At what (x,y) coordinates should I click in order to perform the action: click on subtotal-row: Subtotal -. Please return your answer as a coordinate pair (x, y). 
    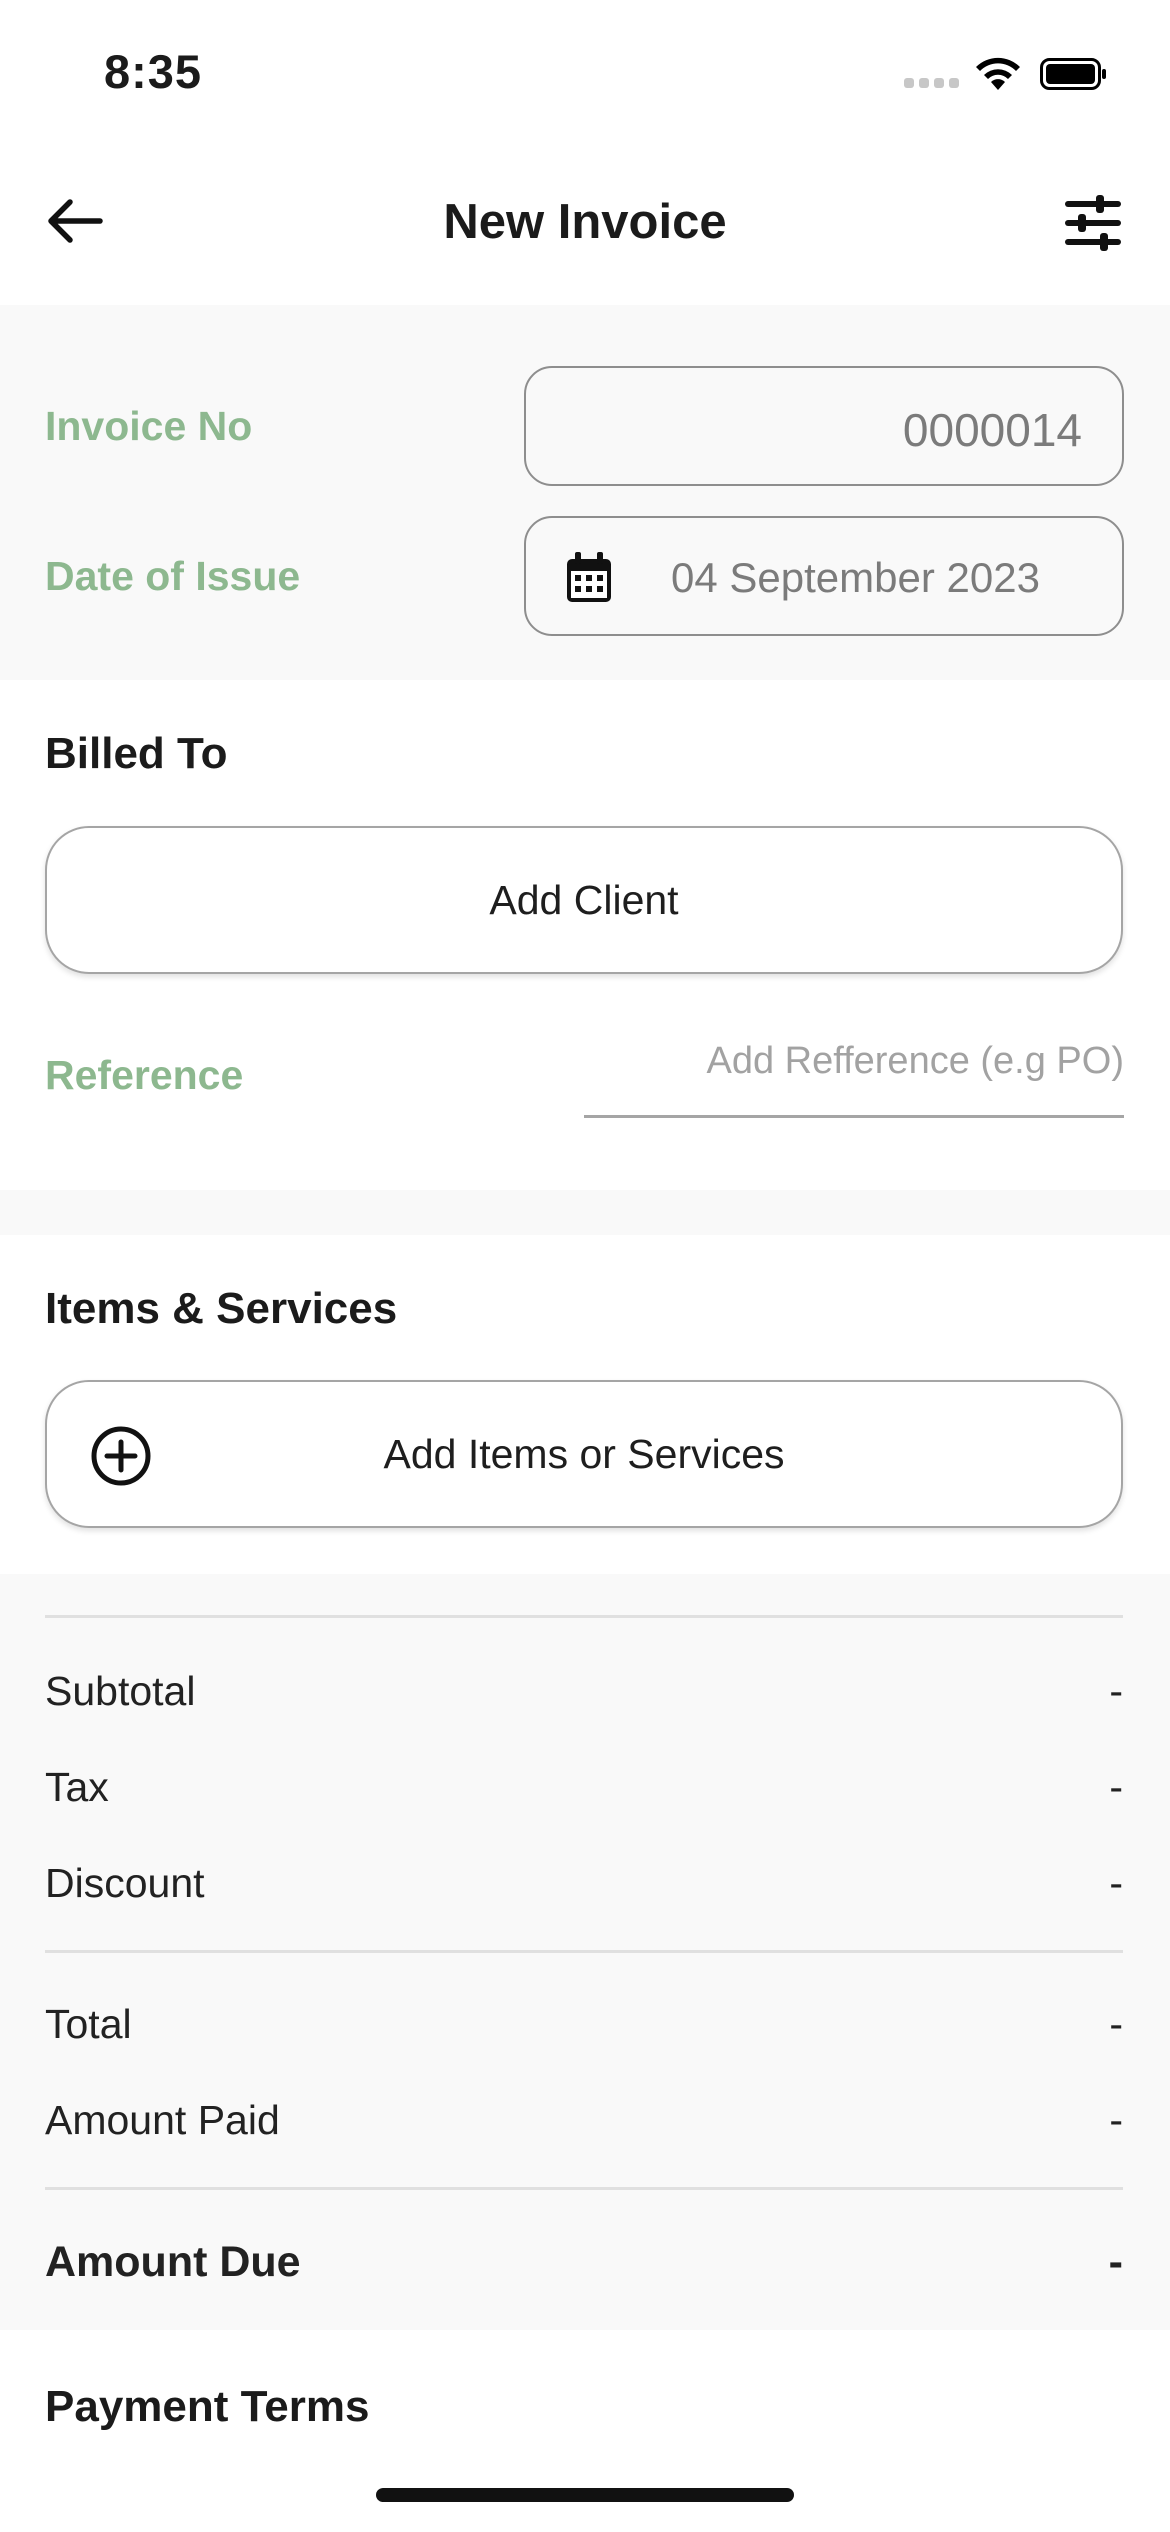
    Looking at the image, I should click on (584, 1691).